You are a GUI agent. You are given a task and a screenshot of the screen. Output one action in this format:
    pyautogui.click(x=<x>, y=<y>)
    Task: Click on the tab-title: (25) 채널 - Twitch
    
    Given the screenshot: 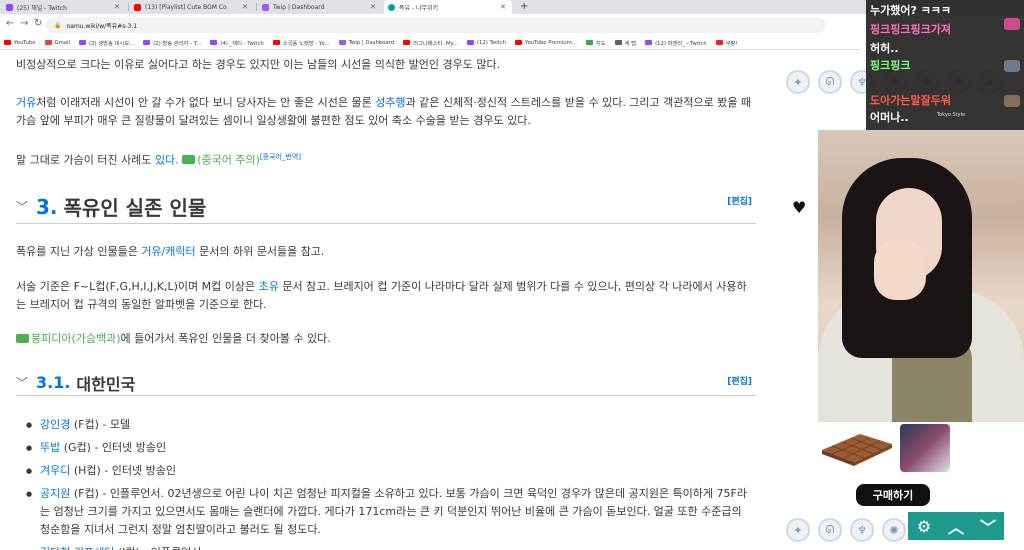 What is the action you would take?
    pyautogui.click(x=42, y=8)
    